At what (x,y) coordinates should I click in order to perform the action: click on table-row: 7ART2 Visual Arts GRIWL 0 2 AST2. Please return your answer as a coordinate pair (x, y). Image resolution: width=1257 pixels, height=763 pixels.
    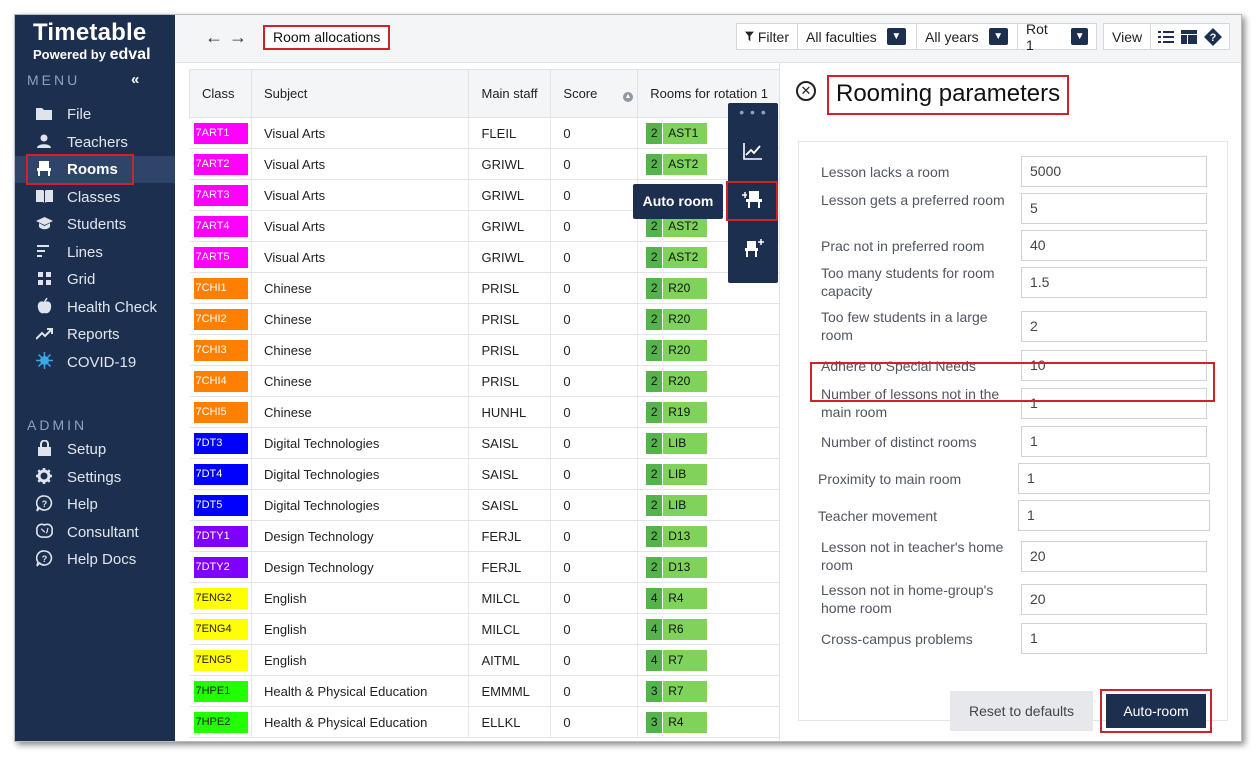
    Looking at the image, I should click on (484, 164).